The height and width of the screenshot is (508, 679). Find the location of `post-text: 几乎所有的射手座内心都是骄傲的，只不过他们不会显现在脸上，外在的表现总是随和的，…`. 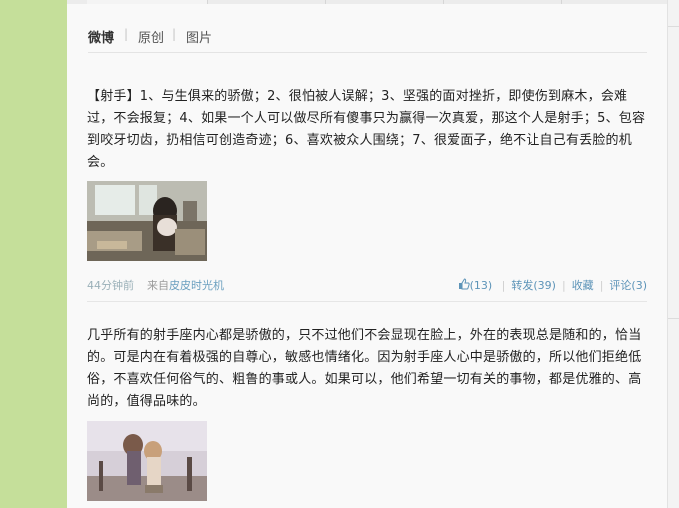

post-text: 几乎所有的射手座内心都是骄傲的，只不过他们不会显现在脸上，外在的表现总是随和的，… is located at coordinates (364, 368).